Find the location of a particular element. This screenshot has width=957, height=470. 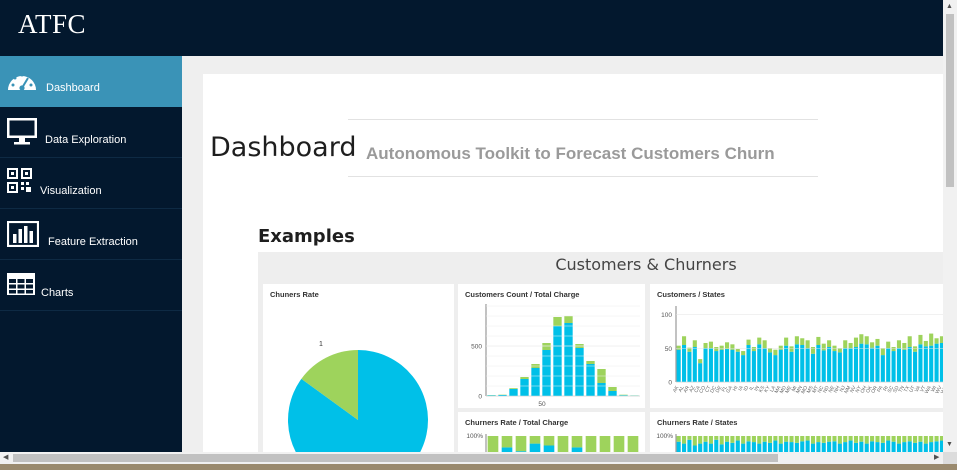

scroll-down-arrow-icon: ▼ is located at coordinates (949, 444).